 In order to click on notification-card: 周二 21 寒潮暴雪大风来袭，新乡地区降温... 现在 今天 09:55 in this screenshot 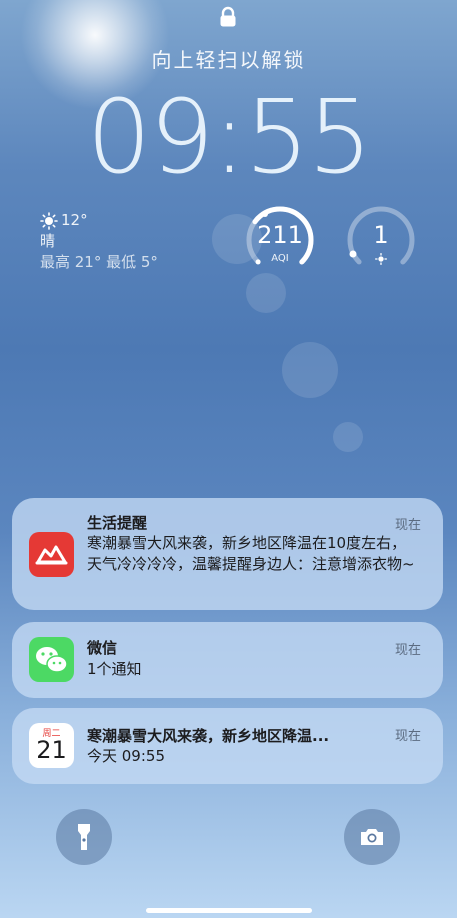, I will do `click(227, 746)`.